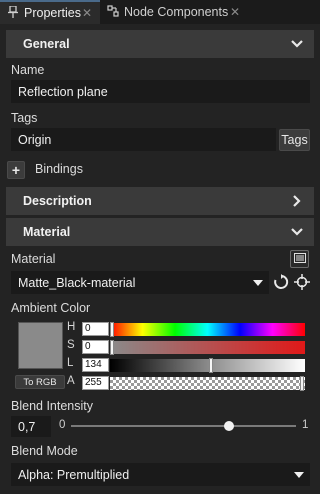  Describe the element at coordinates (113, 12) in the screenshot. I see `node-components-icon` at that location.